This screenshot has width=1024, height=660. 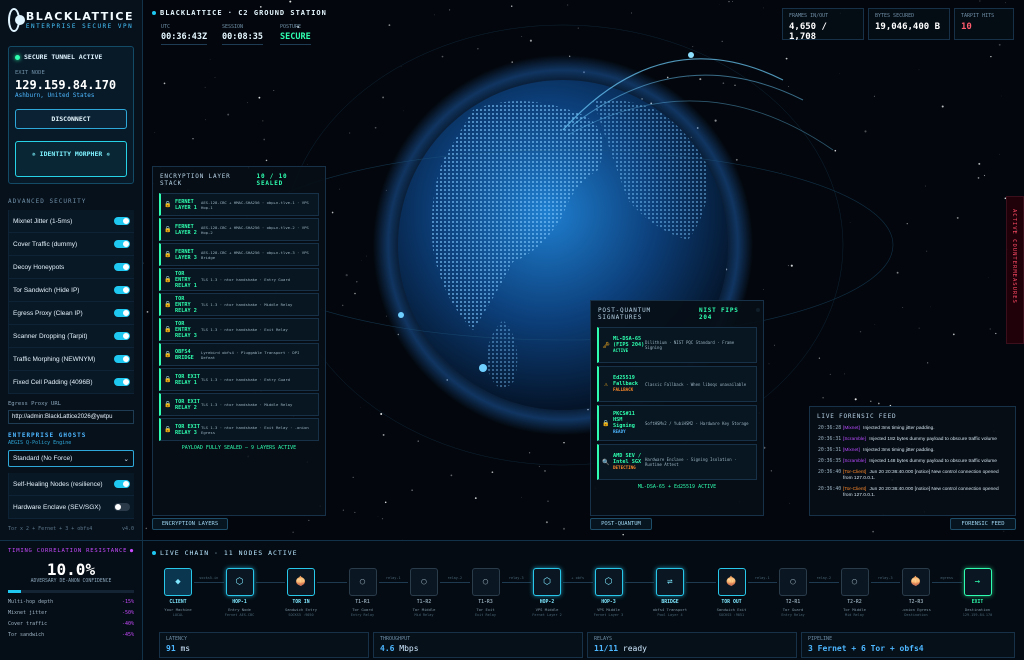 What do you see at coordinates (127, 529) in the screenshot?
I see `version-label: v4.0` at bounding box center [127, 529].